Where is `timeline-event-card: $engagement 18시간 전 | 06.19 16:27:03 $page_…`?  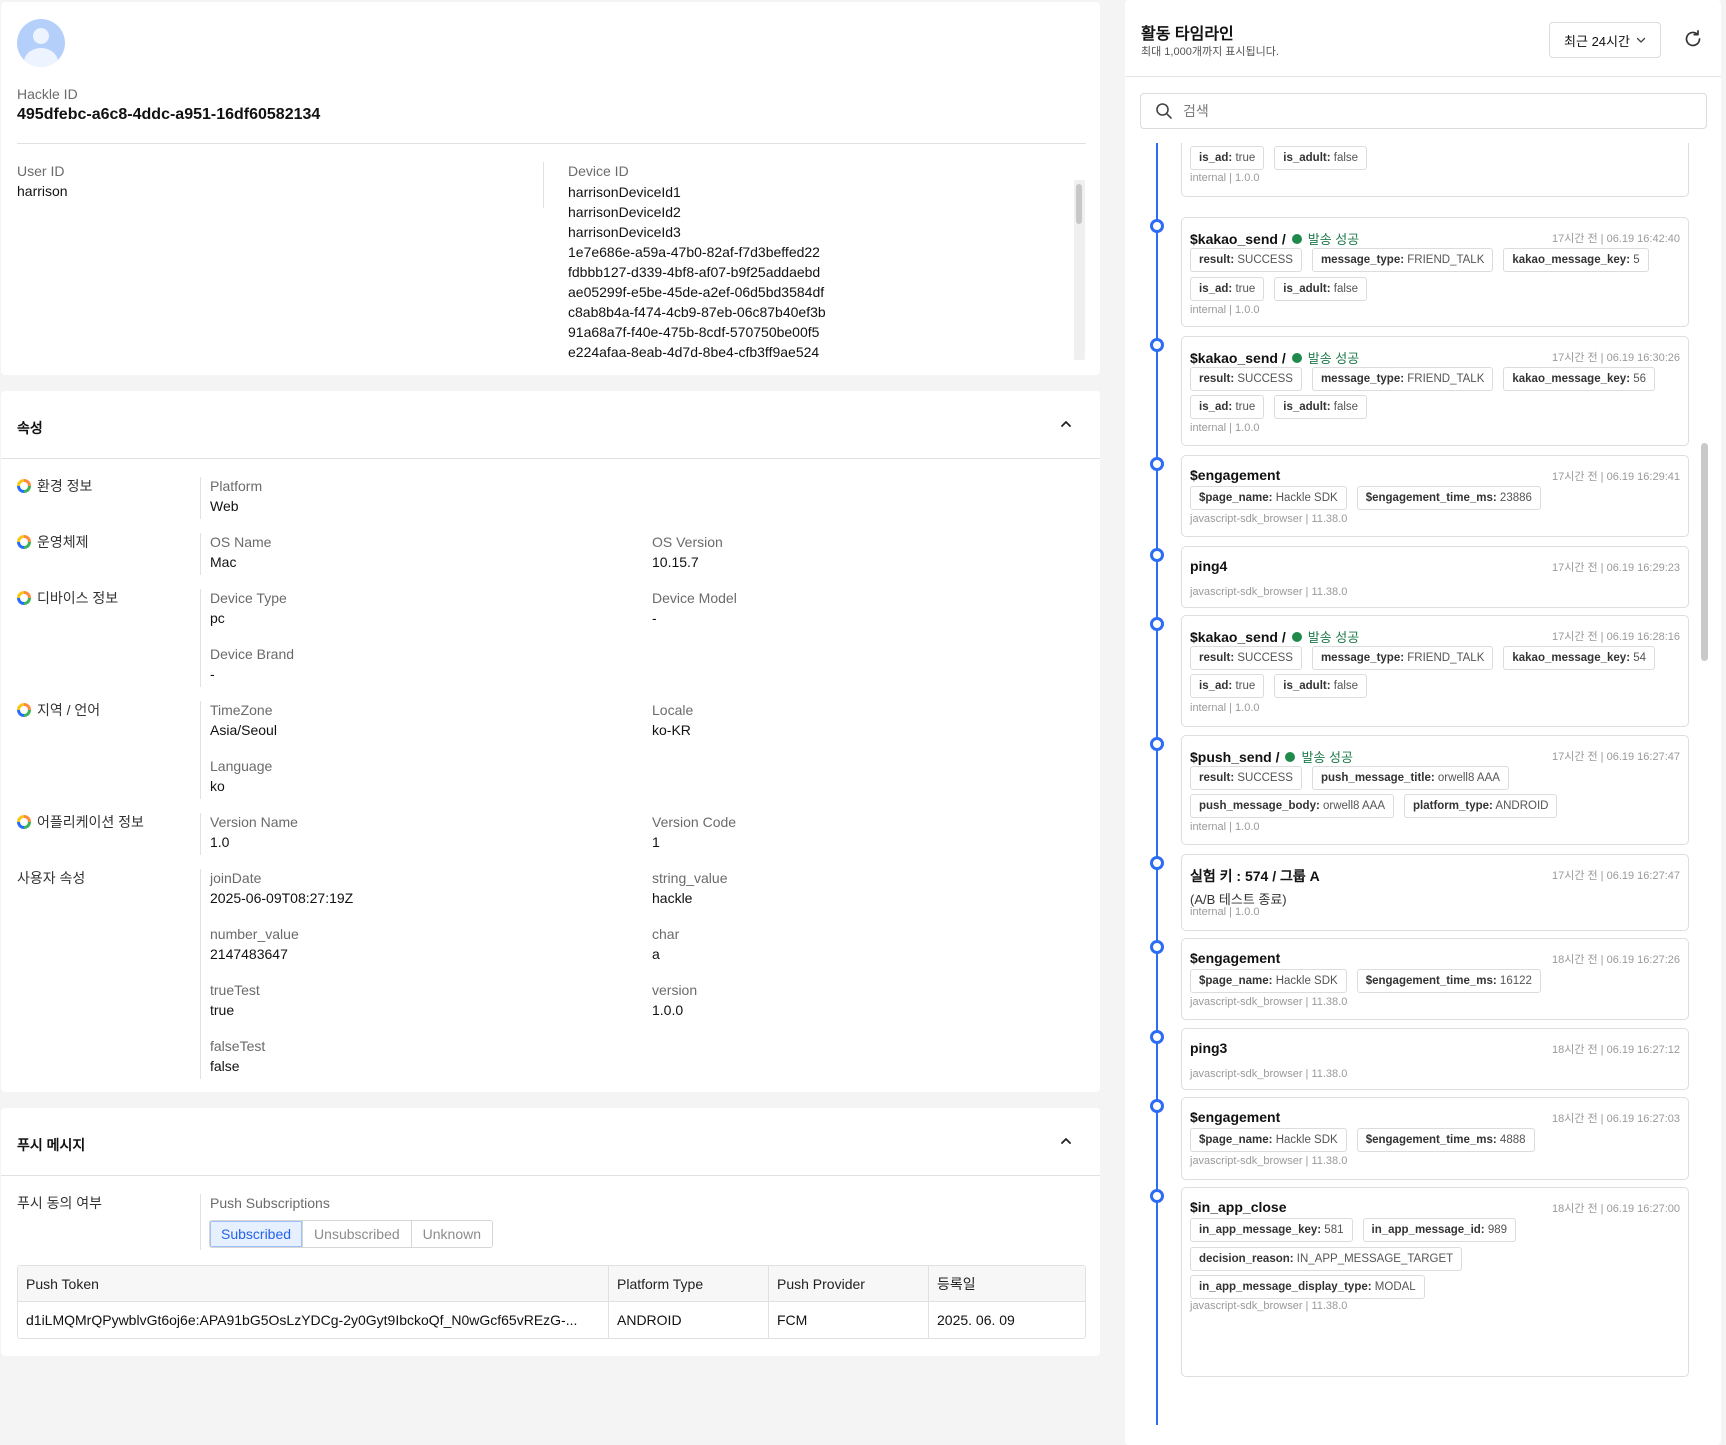
timeline-event-card: $engagement 18시간 전 | 06.19 16:27:03 $page_… is located at coordinates (1435, 1138).